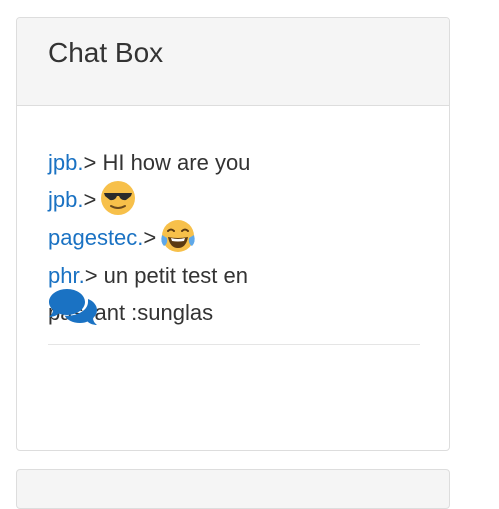 Image resolution: width=499 pixels, height=509 pixels. I want to click on message-username-link: pagestec., so click(95, 237).